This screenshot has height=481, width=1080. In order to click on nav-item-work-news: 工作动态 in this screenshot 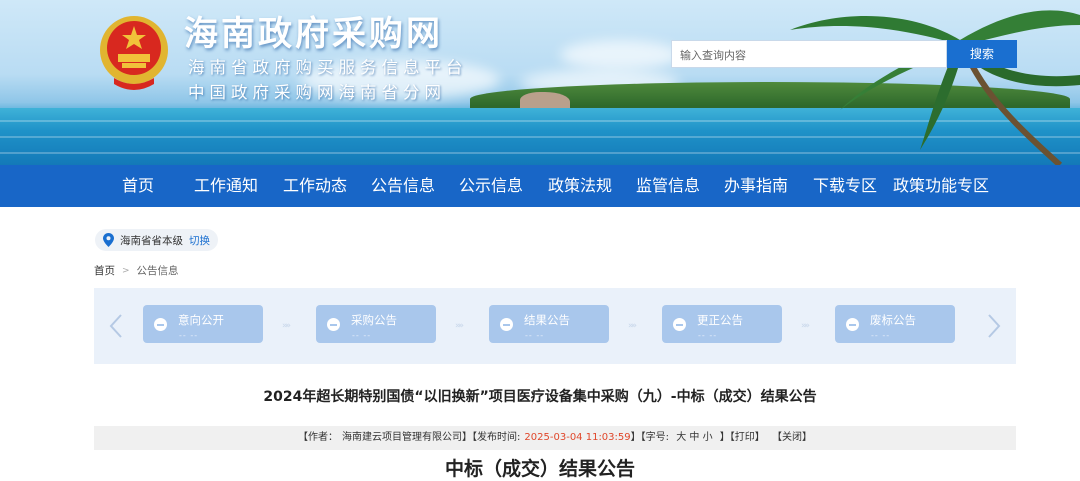, I will do `click(315, 186)`.